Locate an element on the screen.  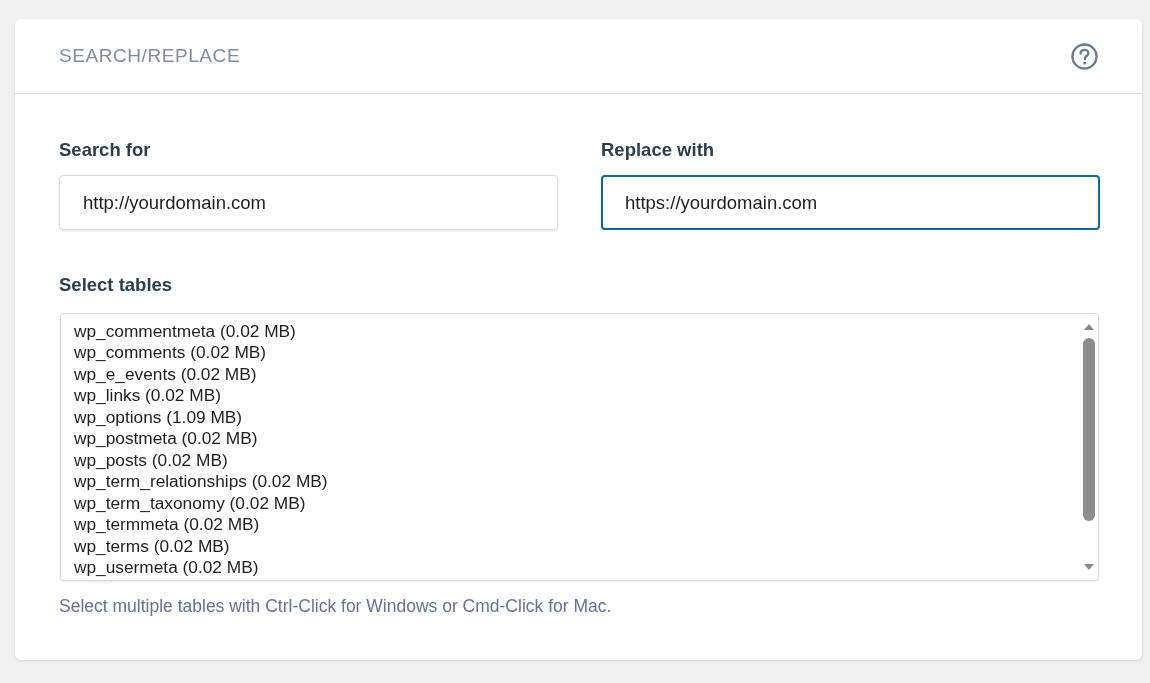
text-input: https://yourdomain.com is located at coordinates (850, 202).